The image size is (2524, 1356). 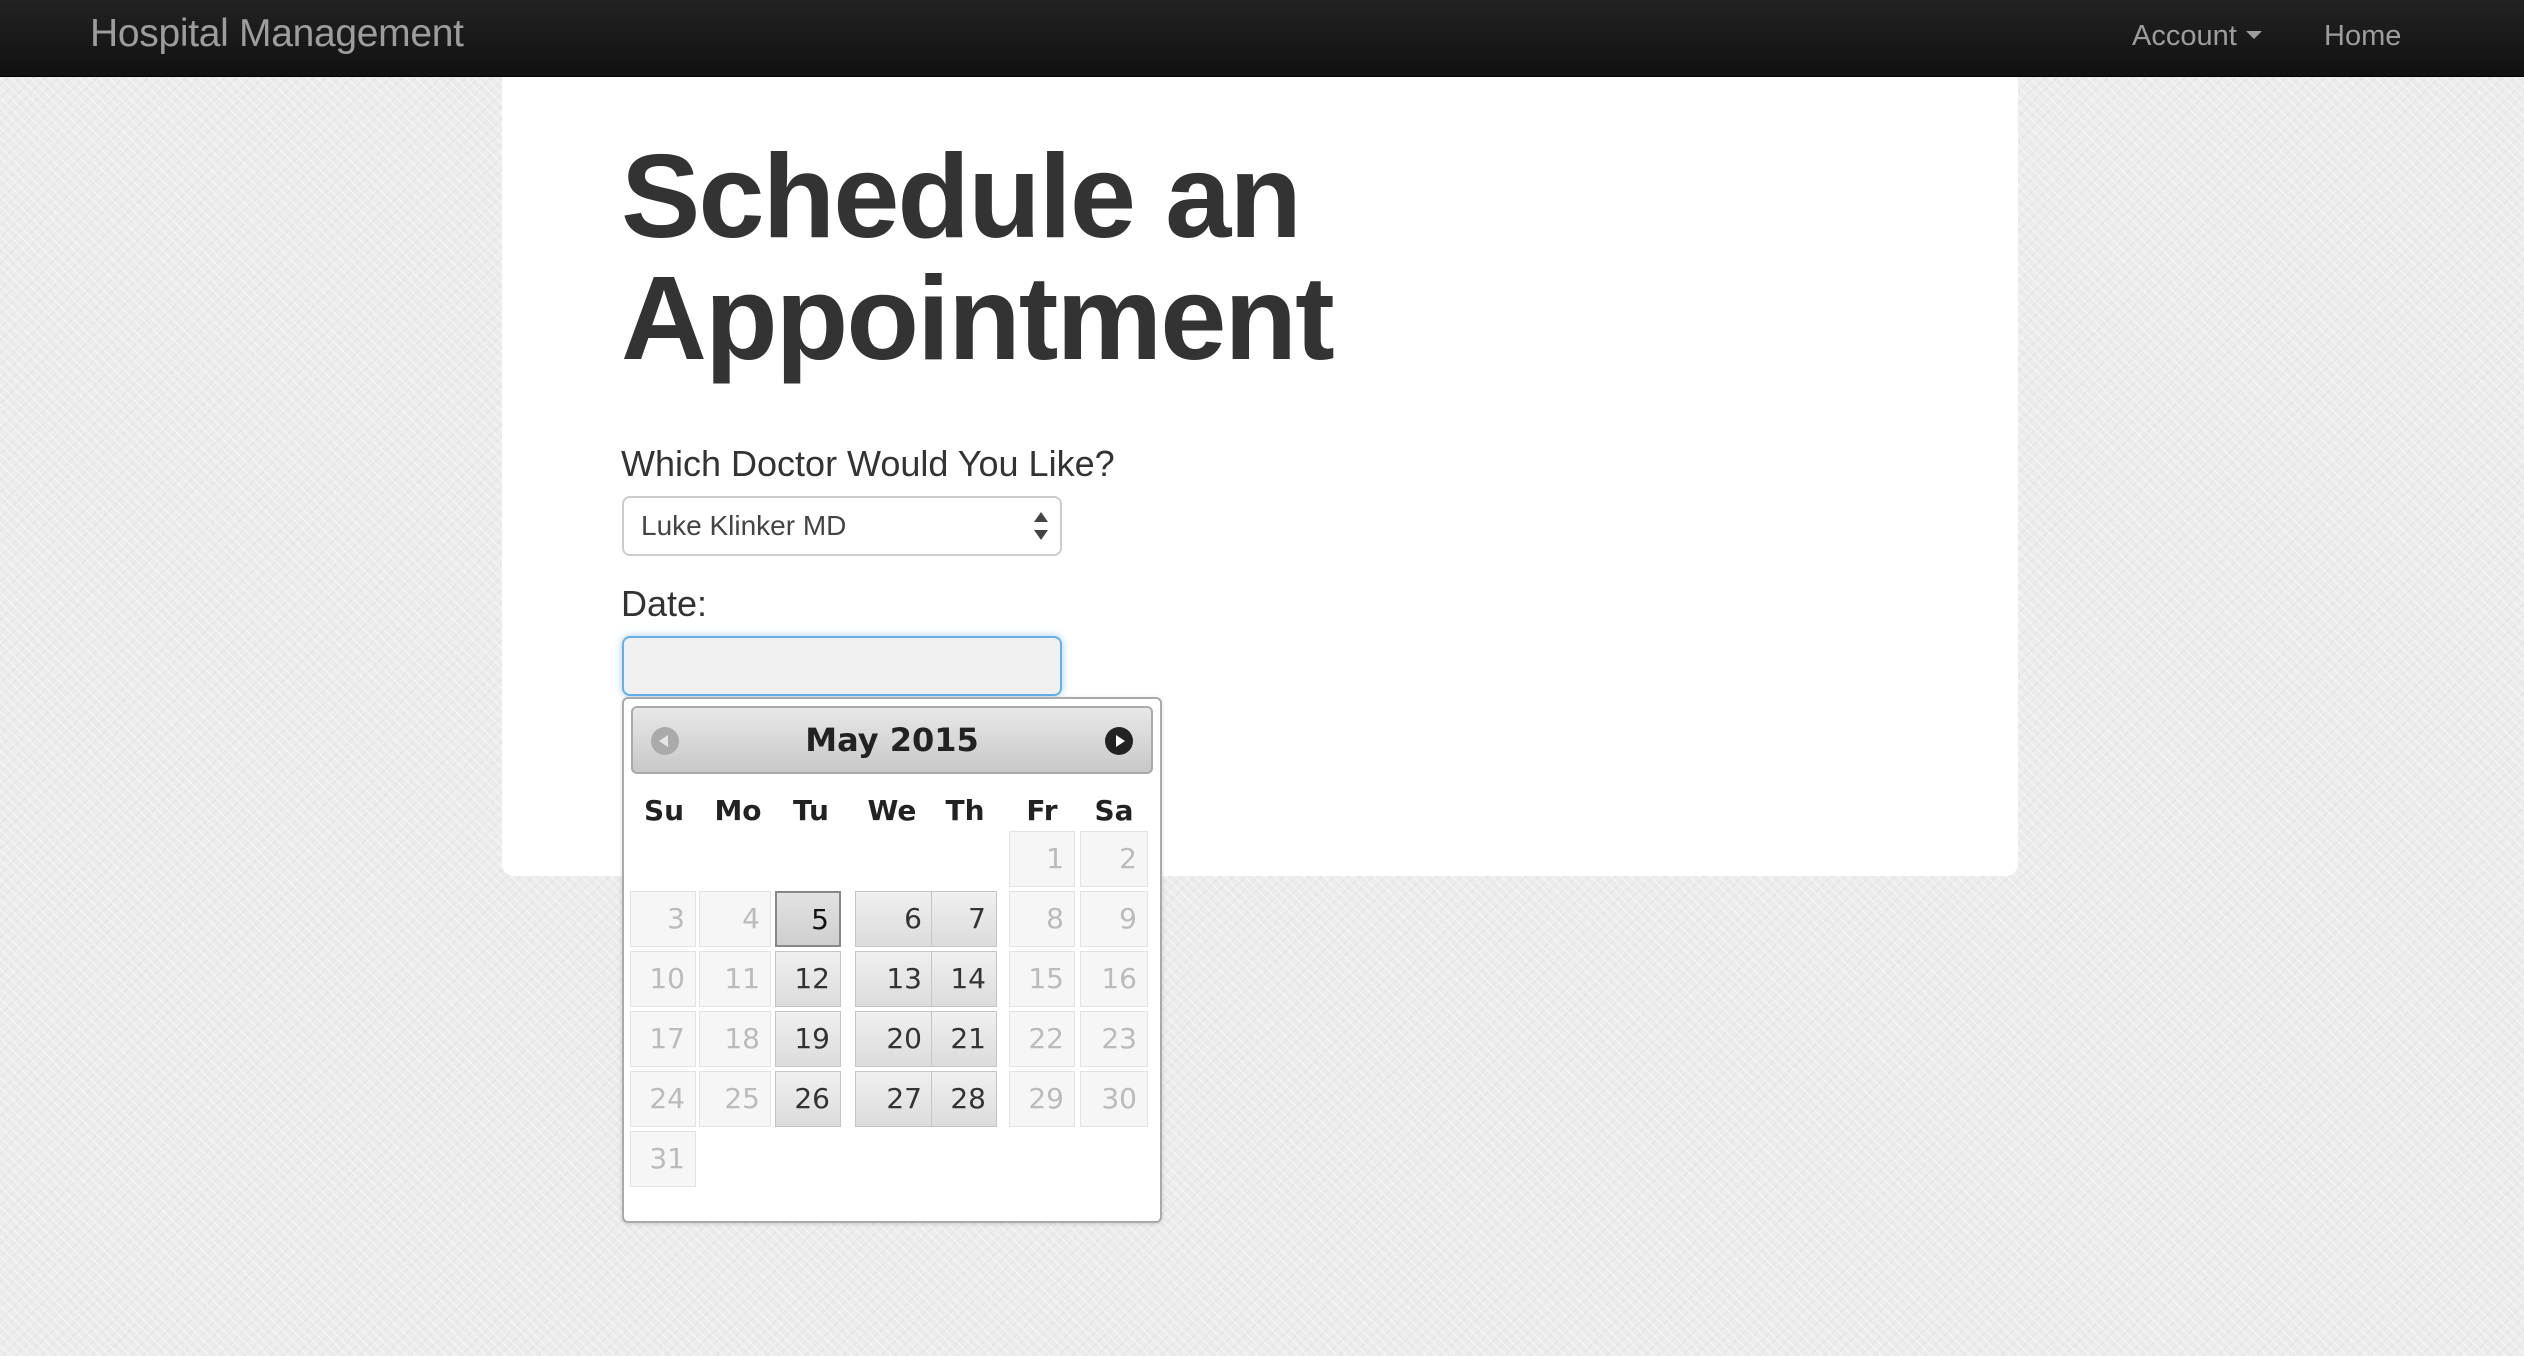 I want to click on weekday-header: Tu, so click(x=811, y=810).